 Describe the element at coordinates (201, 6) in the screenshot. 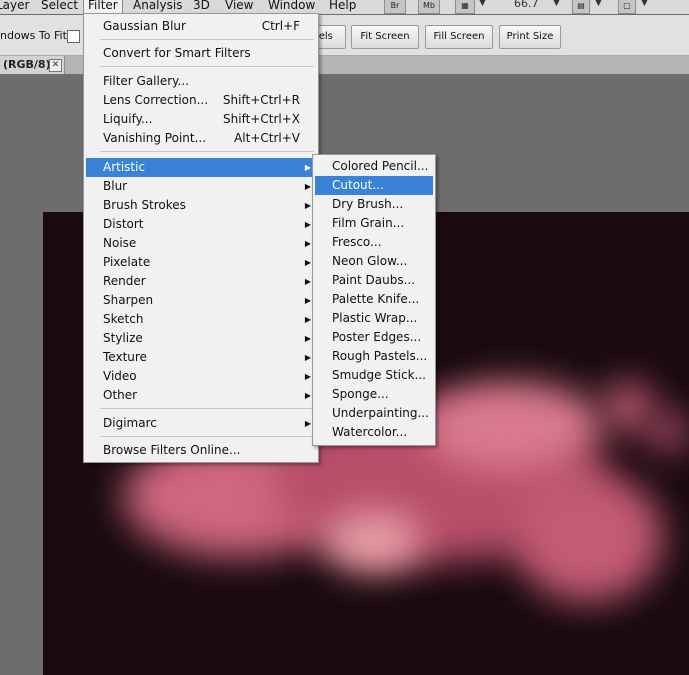

I see `menu-3d: 3D` at that location.